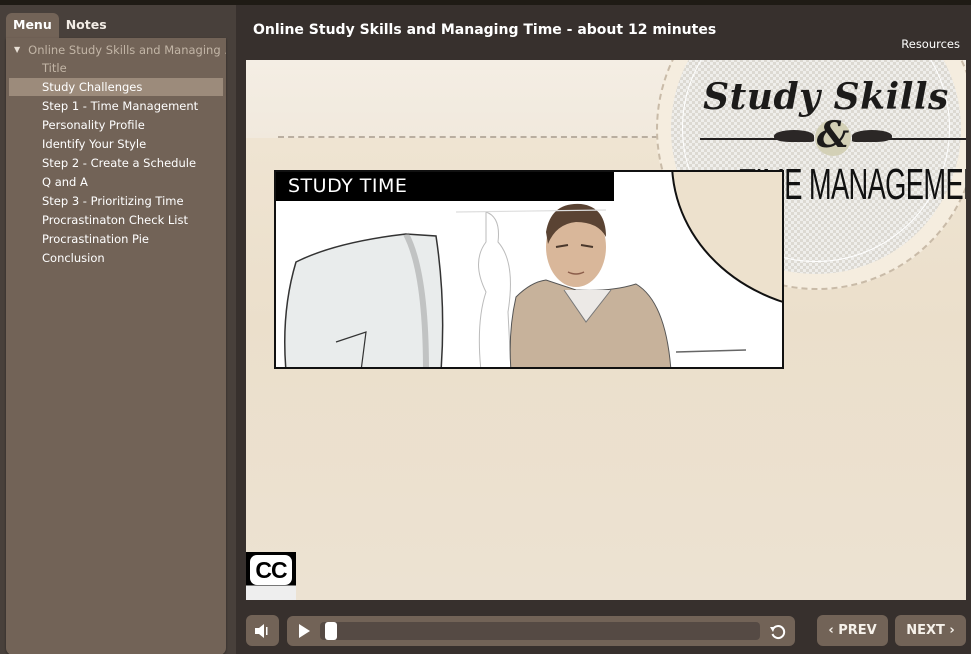 The height and width of the screenshot is (654, 971). What do you see at coordinates (304, 631) in the screenshot?
I see `play-icon` at bounding box center [304, 631].